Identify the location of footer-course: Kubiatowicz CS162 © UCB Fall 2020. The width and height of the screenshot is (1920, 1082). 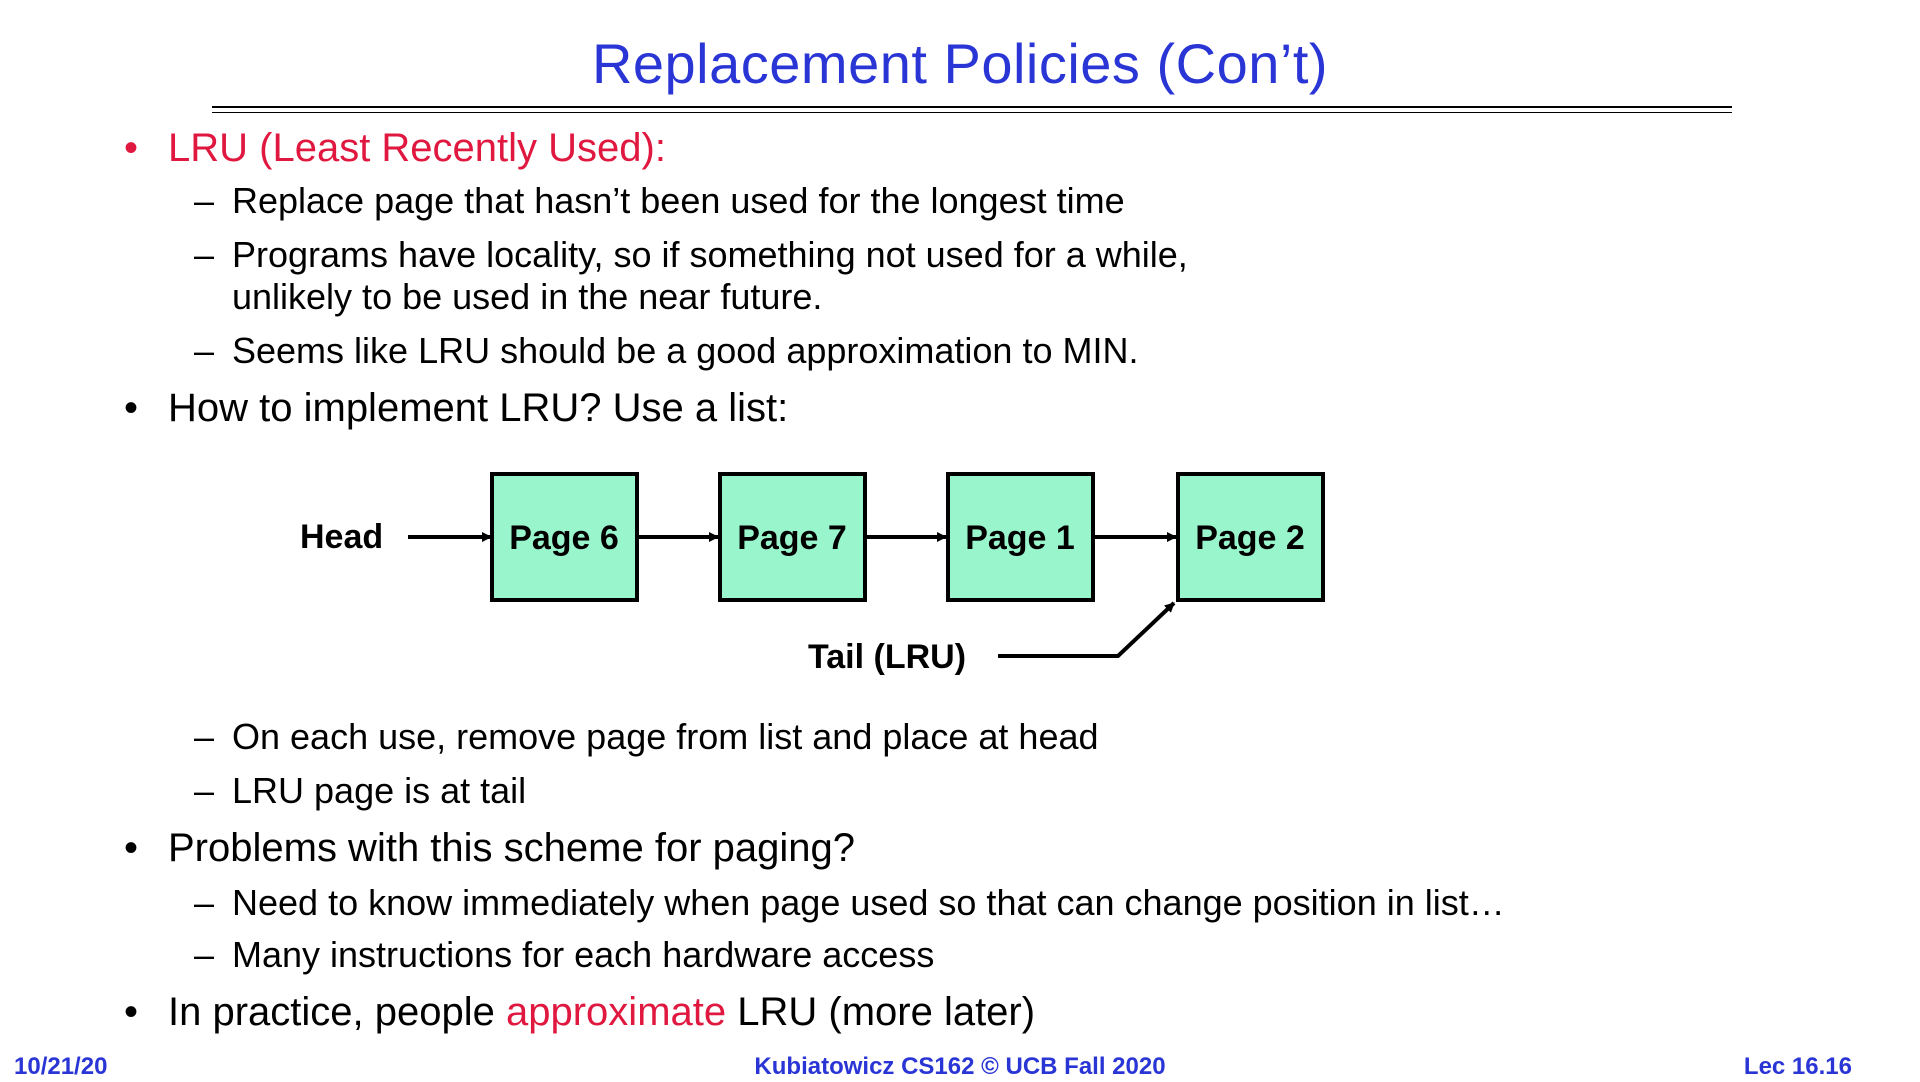
(960, 1066).